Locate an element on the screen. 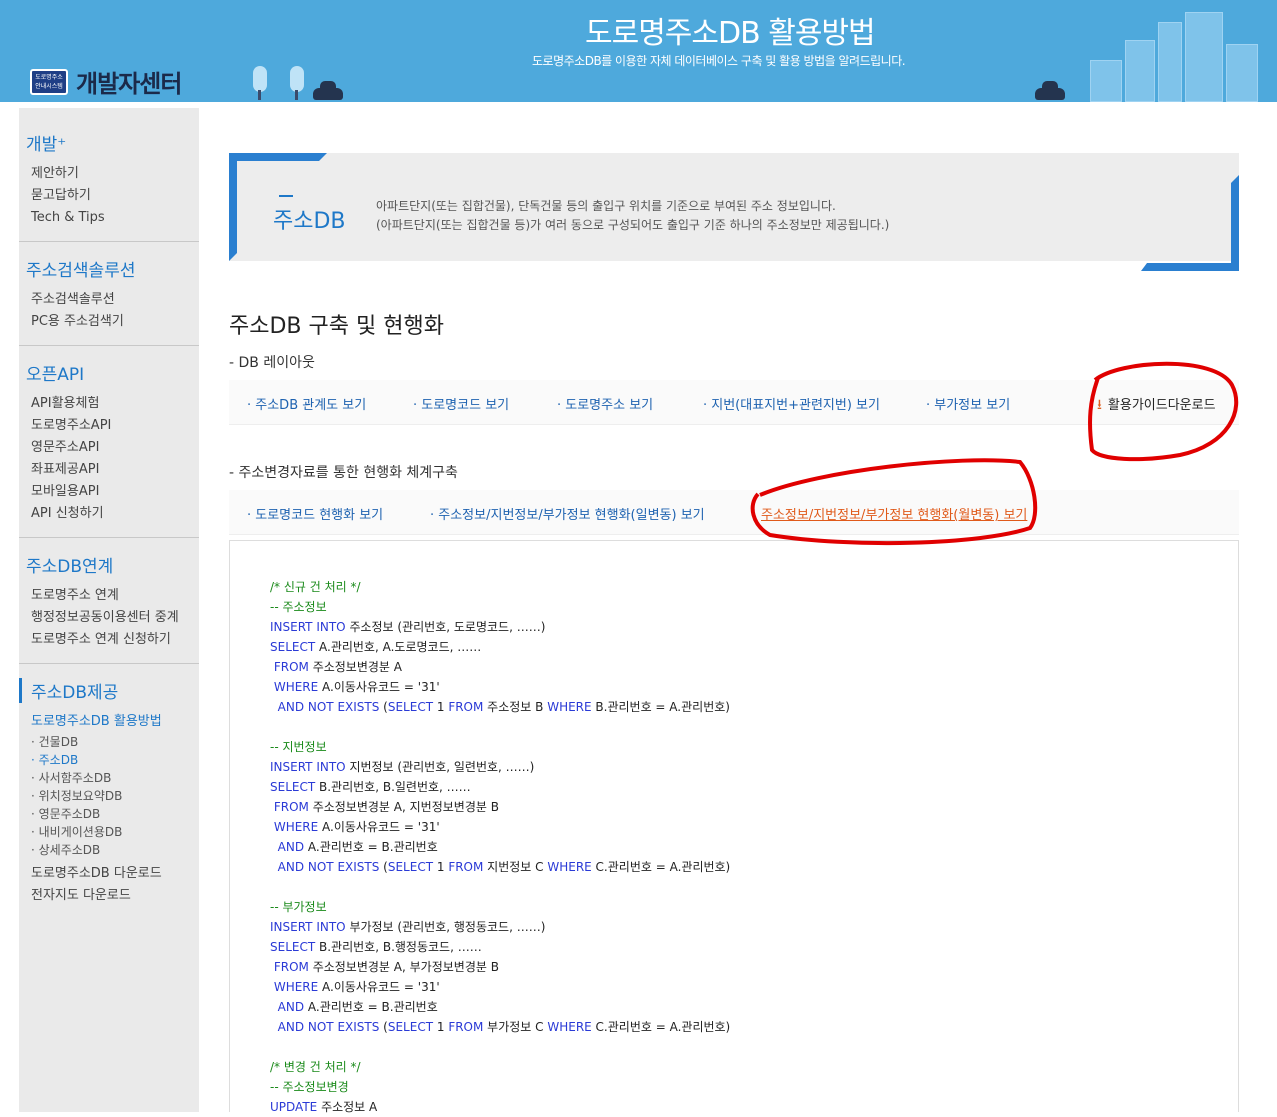 Image resolution: width=1277 pixels, height=1117 pixels. sidebar-link: 좌표제공API is located at coordinates (109, 470).